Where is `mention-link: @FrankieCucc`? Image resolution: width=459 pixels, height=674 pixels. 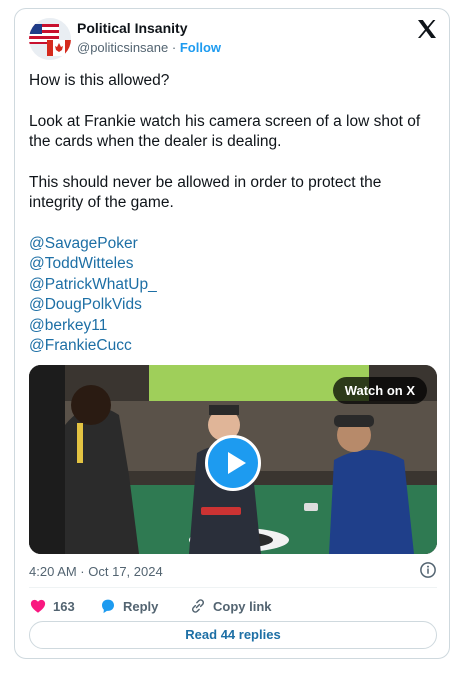 mention-link: @FrankieCucc is located at coordinates (234, 346).